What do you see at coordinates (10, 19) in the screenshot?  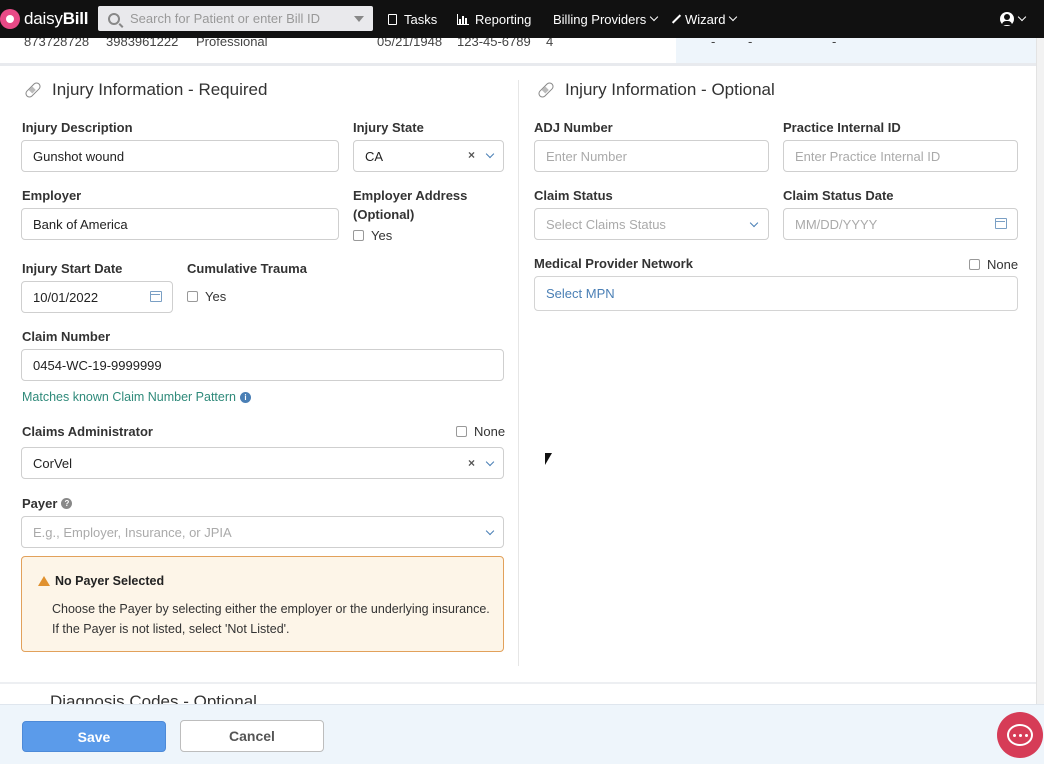 I see `daisy-icon` at bounding box center [10, 19].